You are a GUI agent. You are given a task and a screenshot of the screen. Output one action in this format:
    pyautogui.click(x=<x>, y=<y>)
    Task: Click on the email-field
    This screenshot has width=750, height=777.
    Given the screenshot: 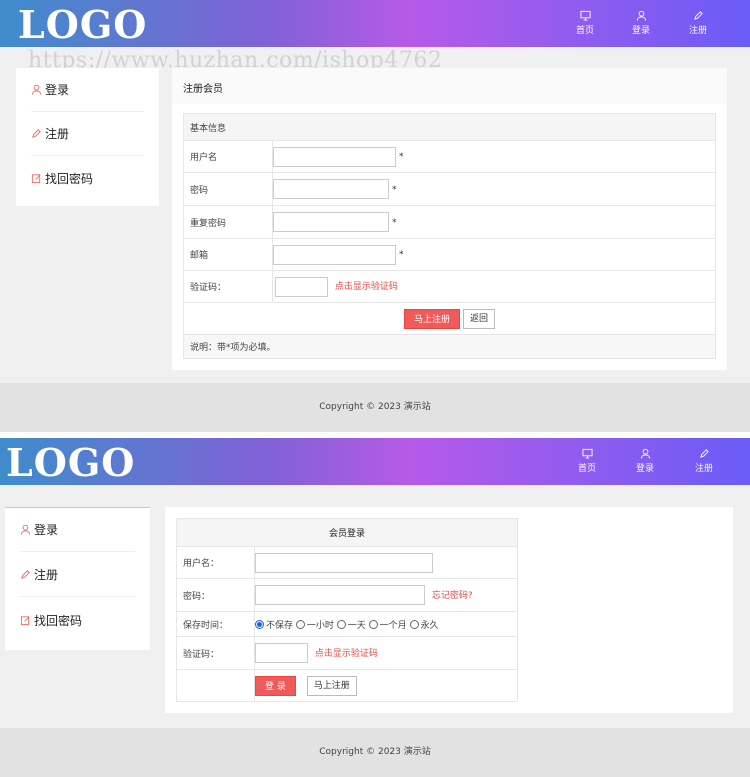 What is the action you would take?
    pyautogui.click(x=334, y=254)
    